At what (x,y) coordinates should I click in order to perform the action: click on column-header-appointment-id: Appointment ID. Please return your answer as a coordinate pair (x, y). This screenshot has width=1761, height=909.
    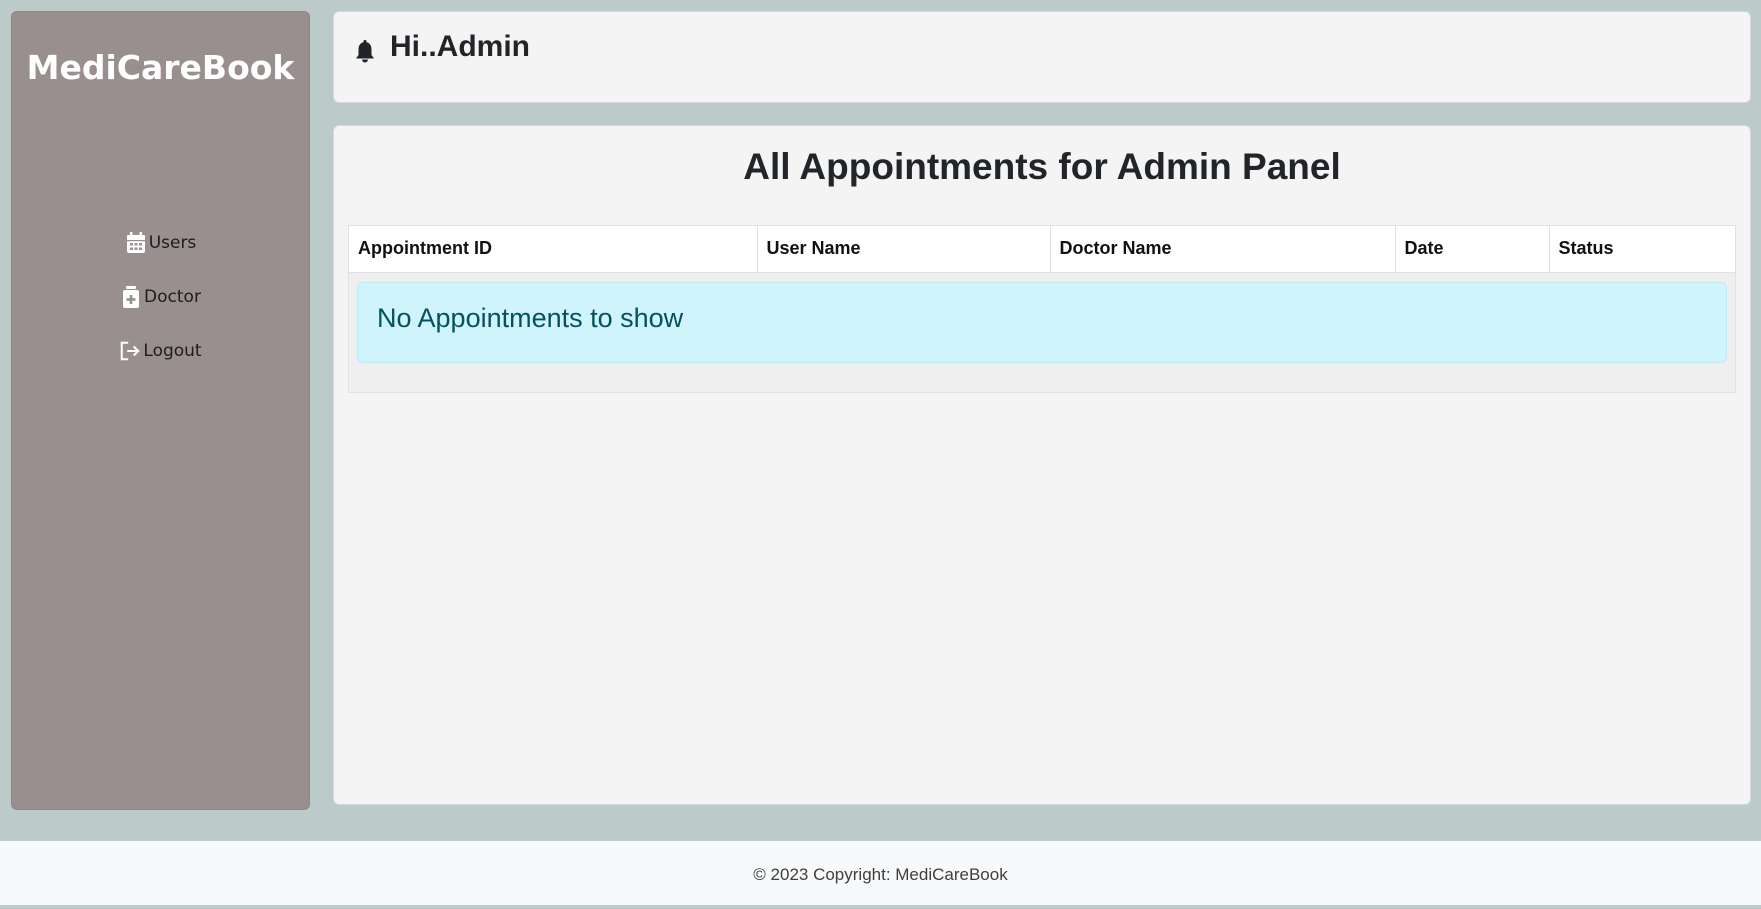
    Looking at the image, I should click on (553, 249).